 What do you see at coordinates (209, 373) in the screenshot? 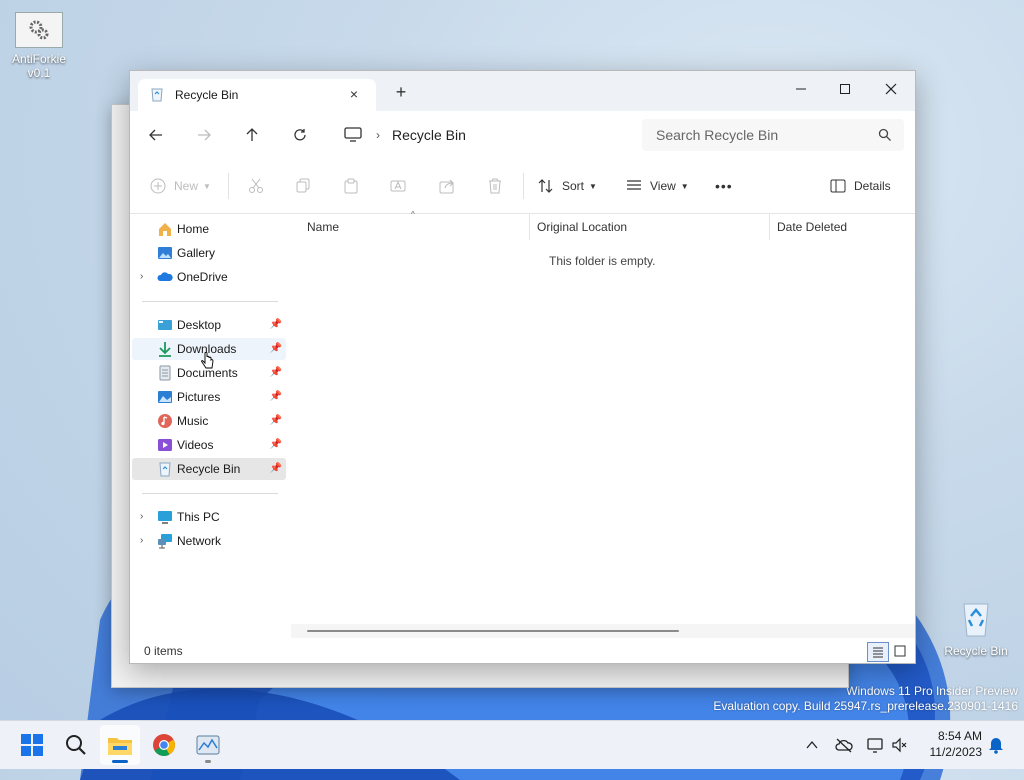
I see `sidebar-item-documents: Documents 📌` at bounding box center [209, 373].